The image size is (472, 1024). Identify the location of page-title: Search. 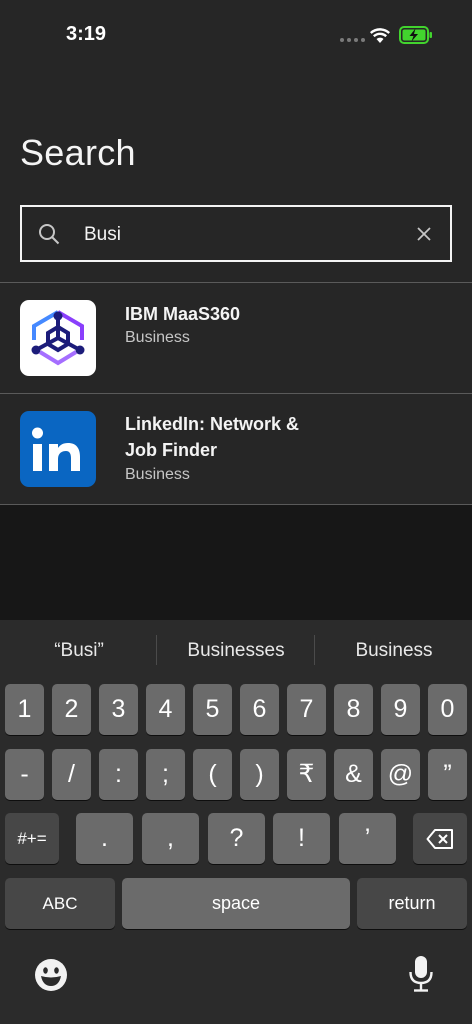
(78, 152).